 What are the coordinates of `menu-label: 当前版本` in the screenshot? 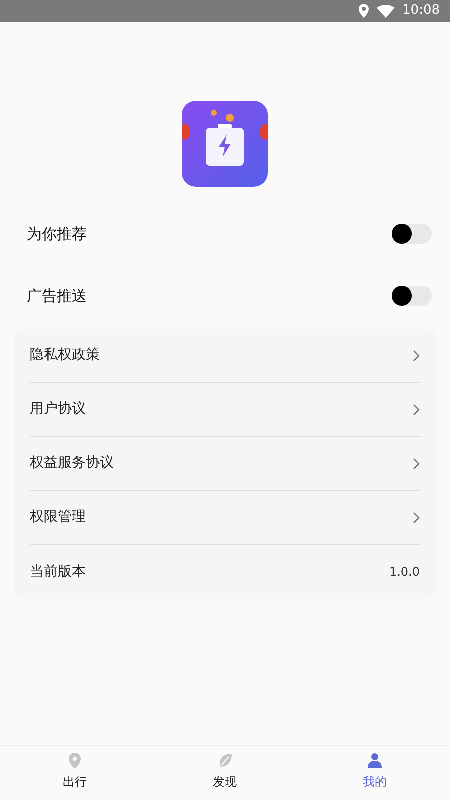 It's located at (58, 572).